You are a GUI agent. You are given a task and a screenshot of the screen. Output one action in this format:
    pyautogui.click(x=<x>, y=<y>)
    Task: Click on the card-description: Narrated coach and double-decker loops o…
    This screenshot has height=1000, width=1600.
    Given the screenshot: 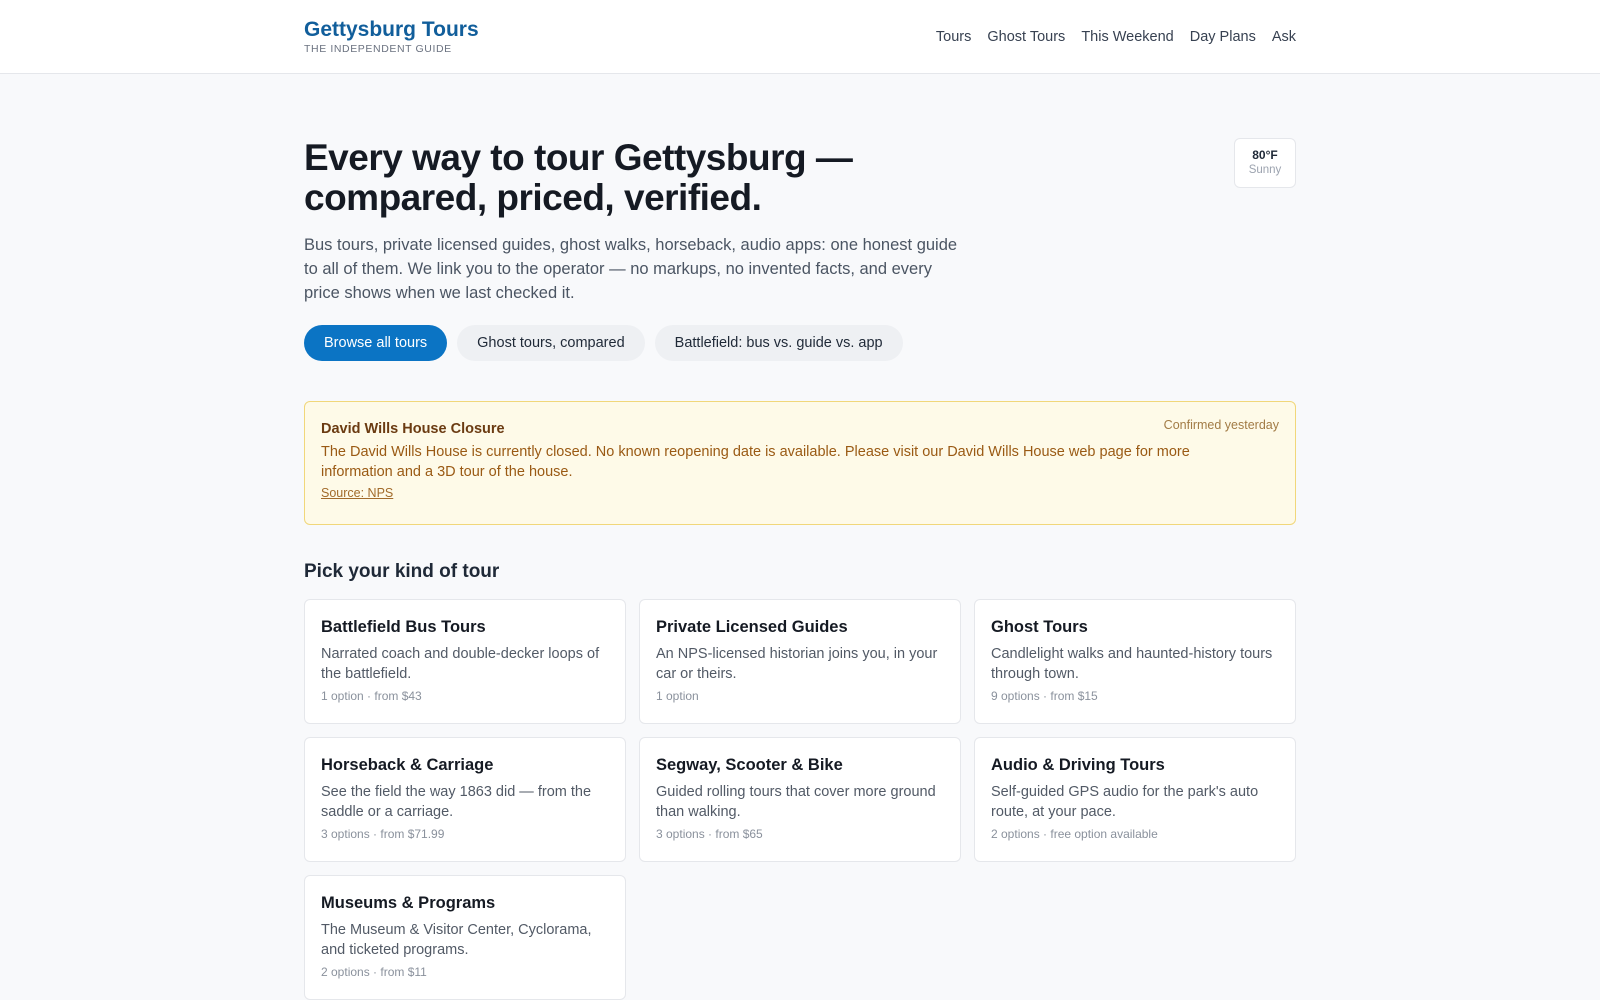 What is the action you would take?
    pyautogui.click(x=460, y=664)
    